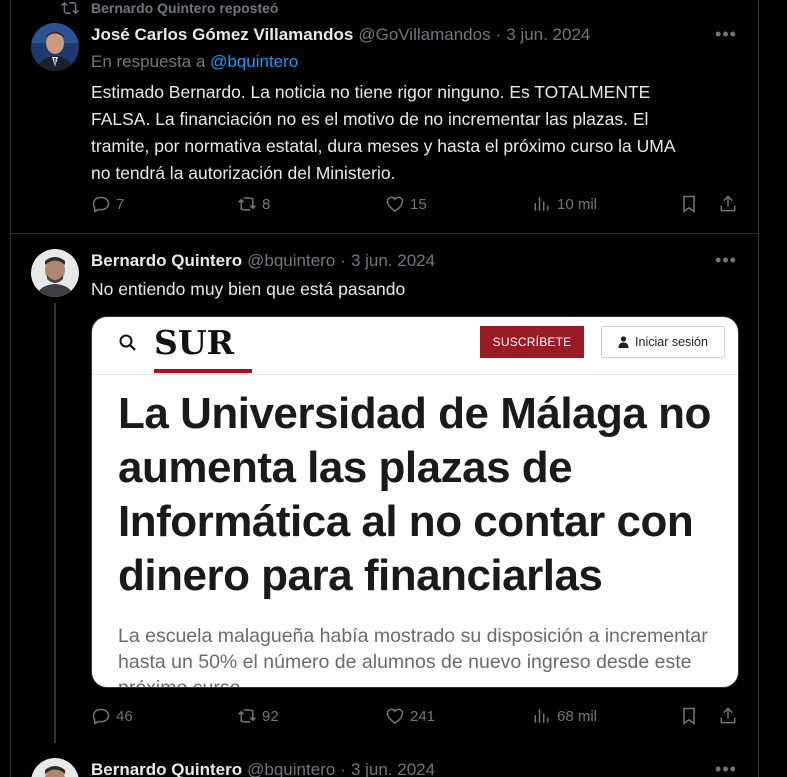 This screenshot has width=787, height=777. What do you see at coordinates (254, 61) in the screenshot?
I see `reply-handle-link: @bquintero` at bounding box center [254, 61].